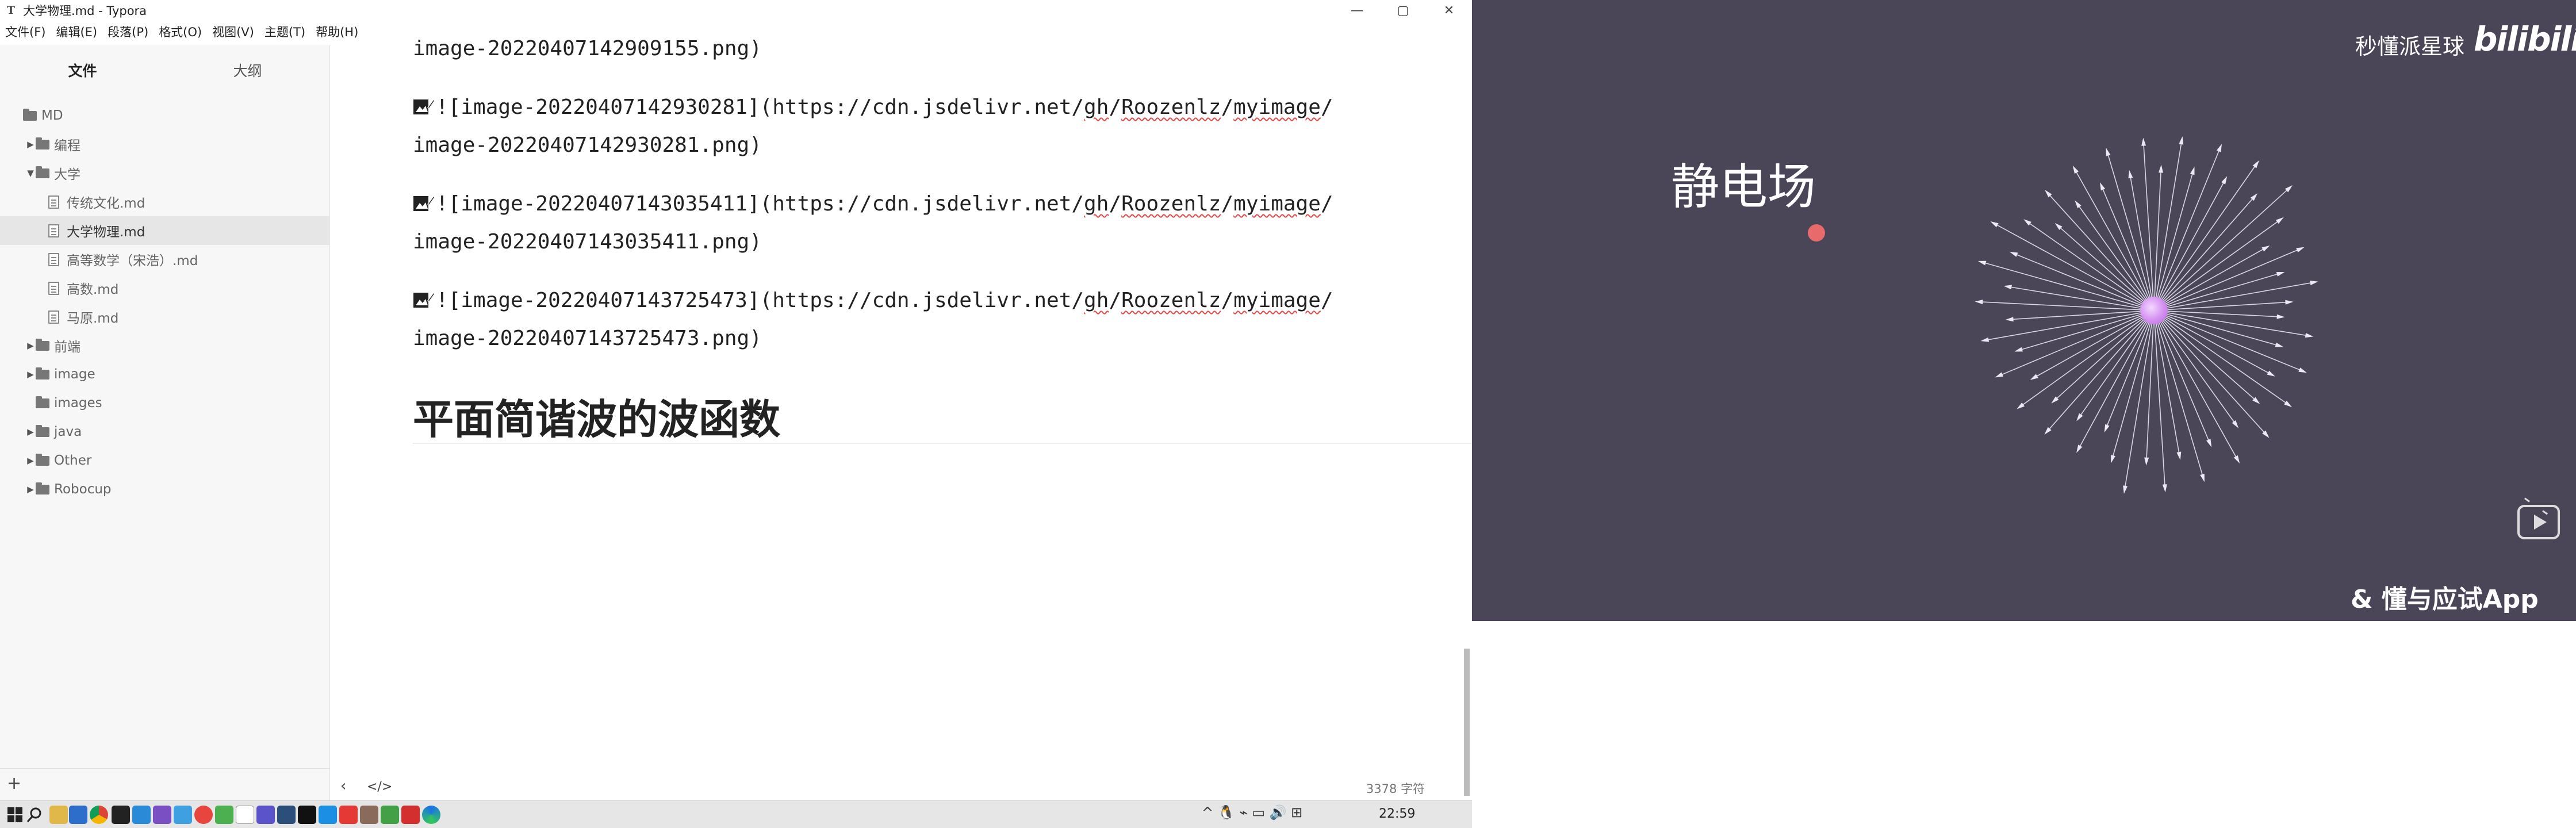 The width and height of the screenshot is (2576, 828). I want to click on word-count: 3378 字符, so click(1395, 788).